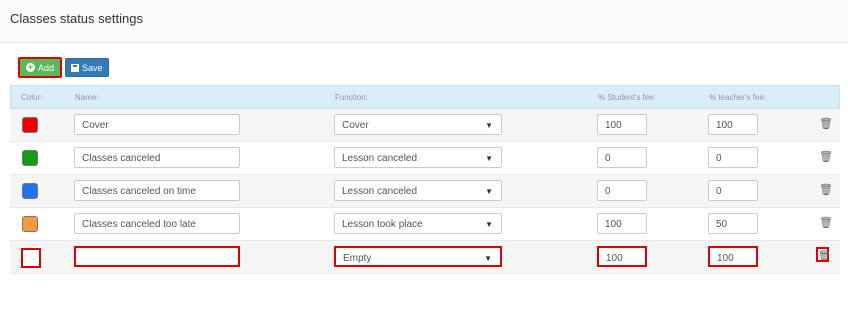 The height and width of the screenshot is (317, 848). Describe the element at coordinates (418, 124) in the screenshot. I see `function-select: Cover ▼` at that location.